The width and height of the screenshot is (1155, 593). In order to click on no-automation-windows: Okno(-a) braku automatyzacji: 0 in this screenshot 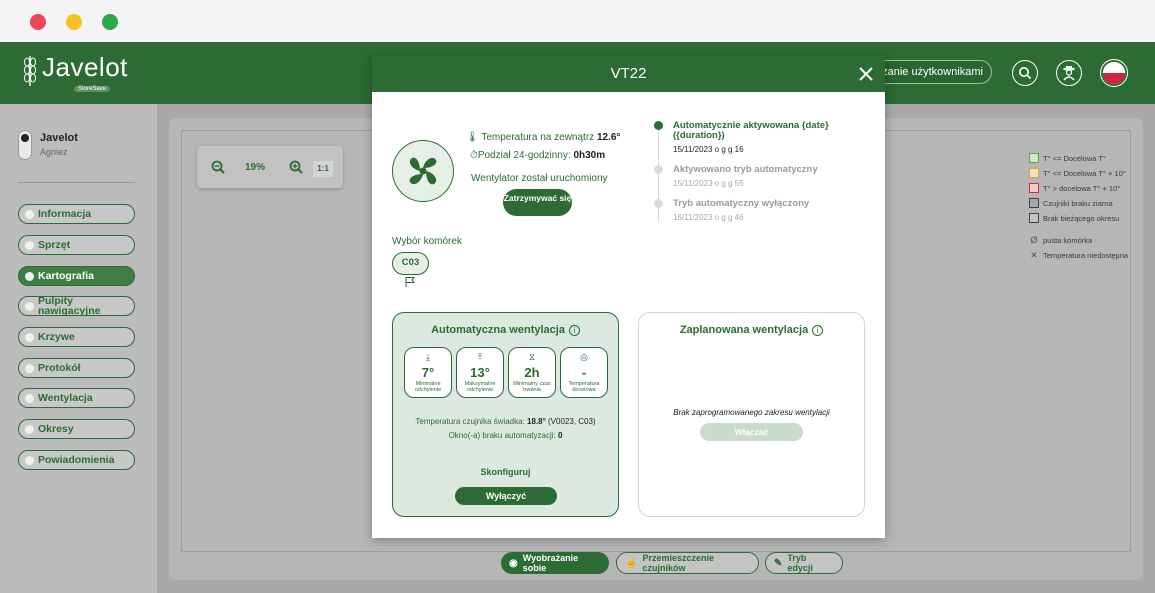, I will do `click(505, 435)`.